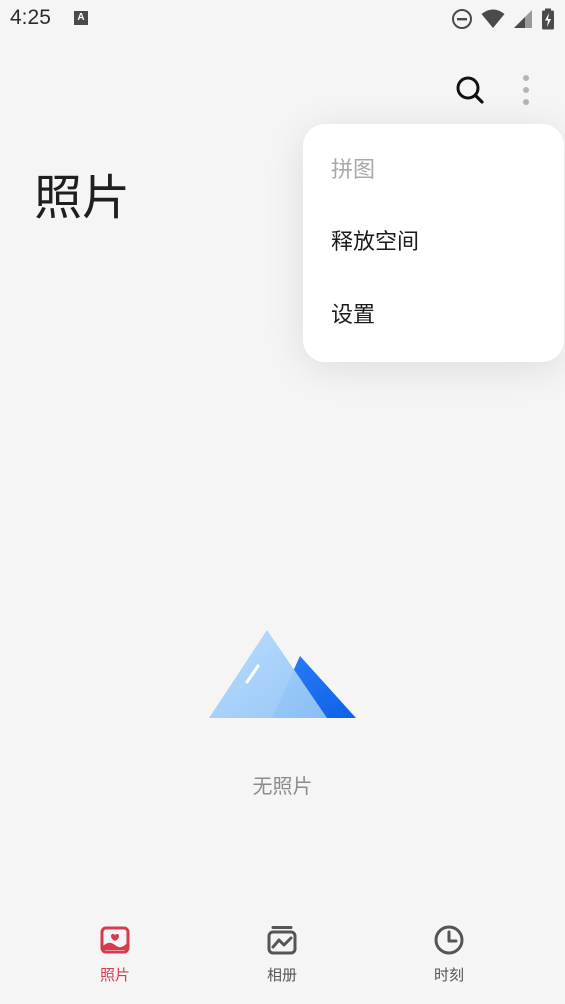 The width and height of the screenshot is (565, 1004). What do you see at coordinates (81, 18) in the screenshot?
I see `notification-app-icon: A` at bounding box center [81, 18].